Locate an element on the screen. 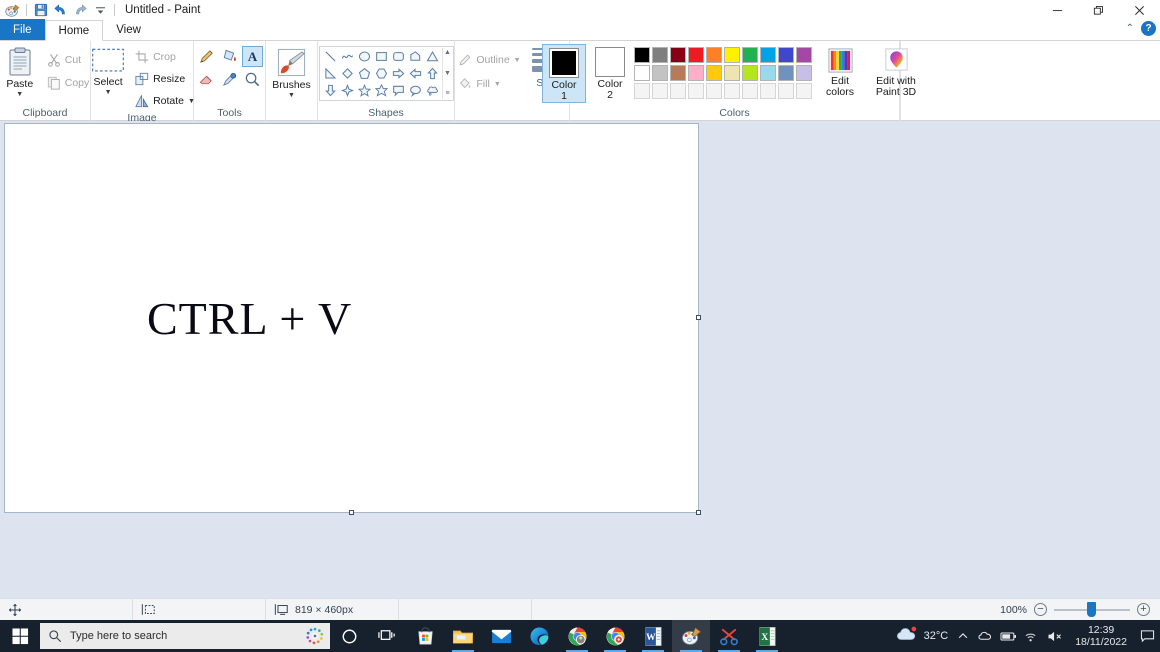  shape-four-point-star is located at coordinates (347, 90).